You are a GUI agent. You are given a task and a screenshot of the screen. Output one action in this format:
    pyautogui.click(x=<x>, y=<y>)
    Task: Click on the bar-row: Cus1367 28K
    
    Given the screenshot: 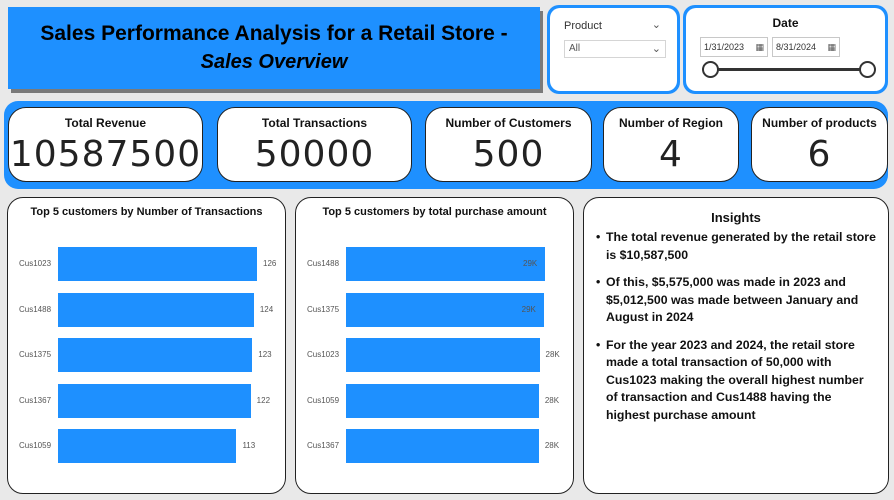 What is the action you would take?
    pyautogui.click(x=434, y=446)
    